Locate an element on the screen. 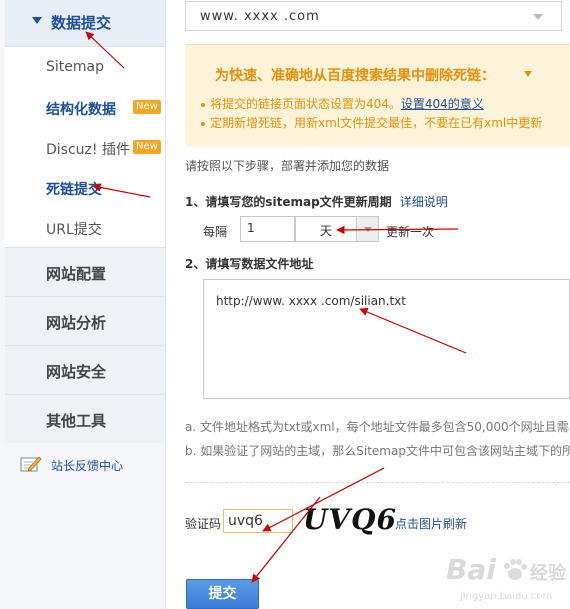  feedback-pencil-icon is located at coordinates (31, 464).